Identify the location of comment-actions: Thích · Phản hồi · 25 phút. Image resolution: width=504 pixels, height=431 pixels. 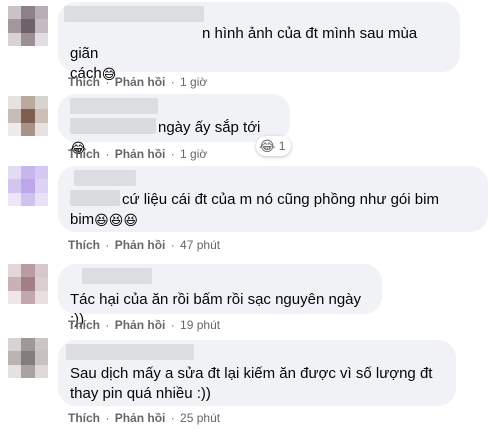
(144, 418).